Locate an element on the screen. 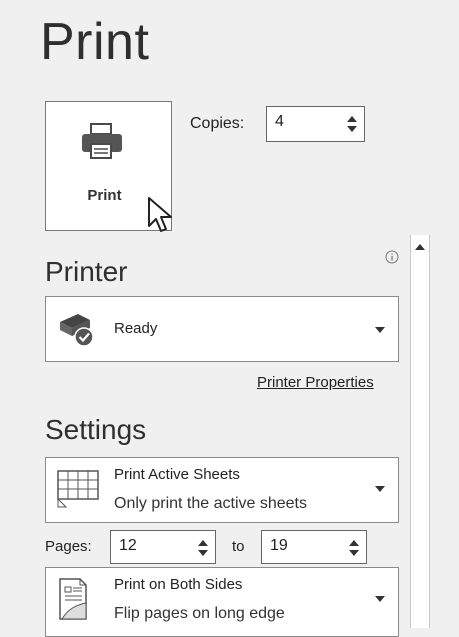 This screenshot has width=459, height=637. pages-to-value: 19 is located at coordinates (279, 545).